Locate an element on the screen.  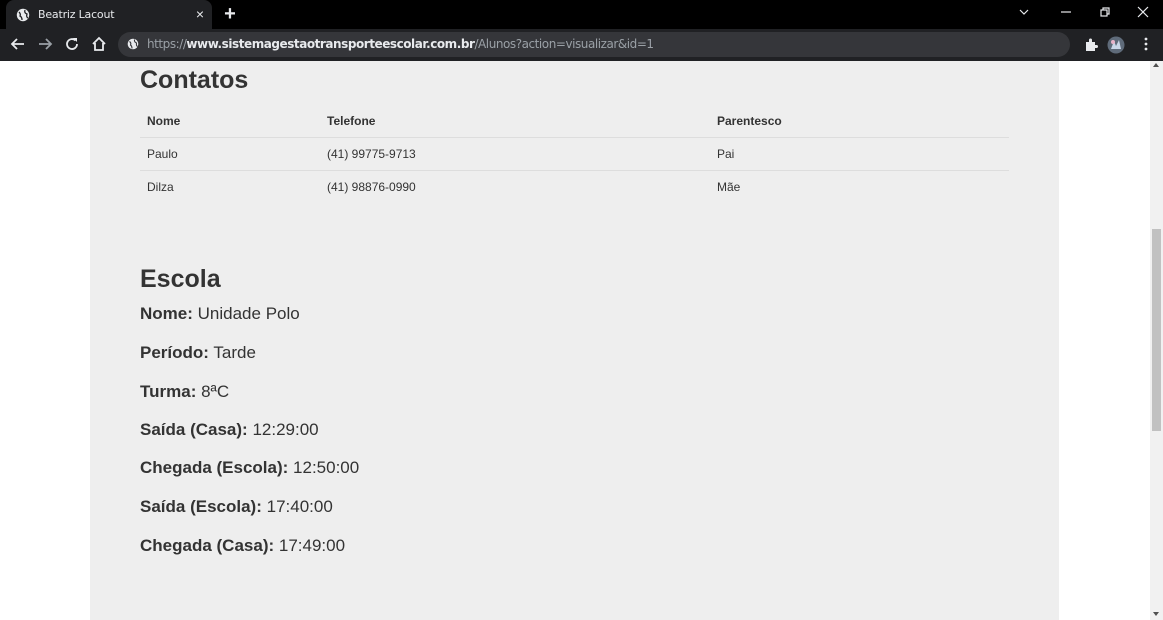
back-button is located at coordinates (18, 45).